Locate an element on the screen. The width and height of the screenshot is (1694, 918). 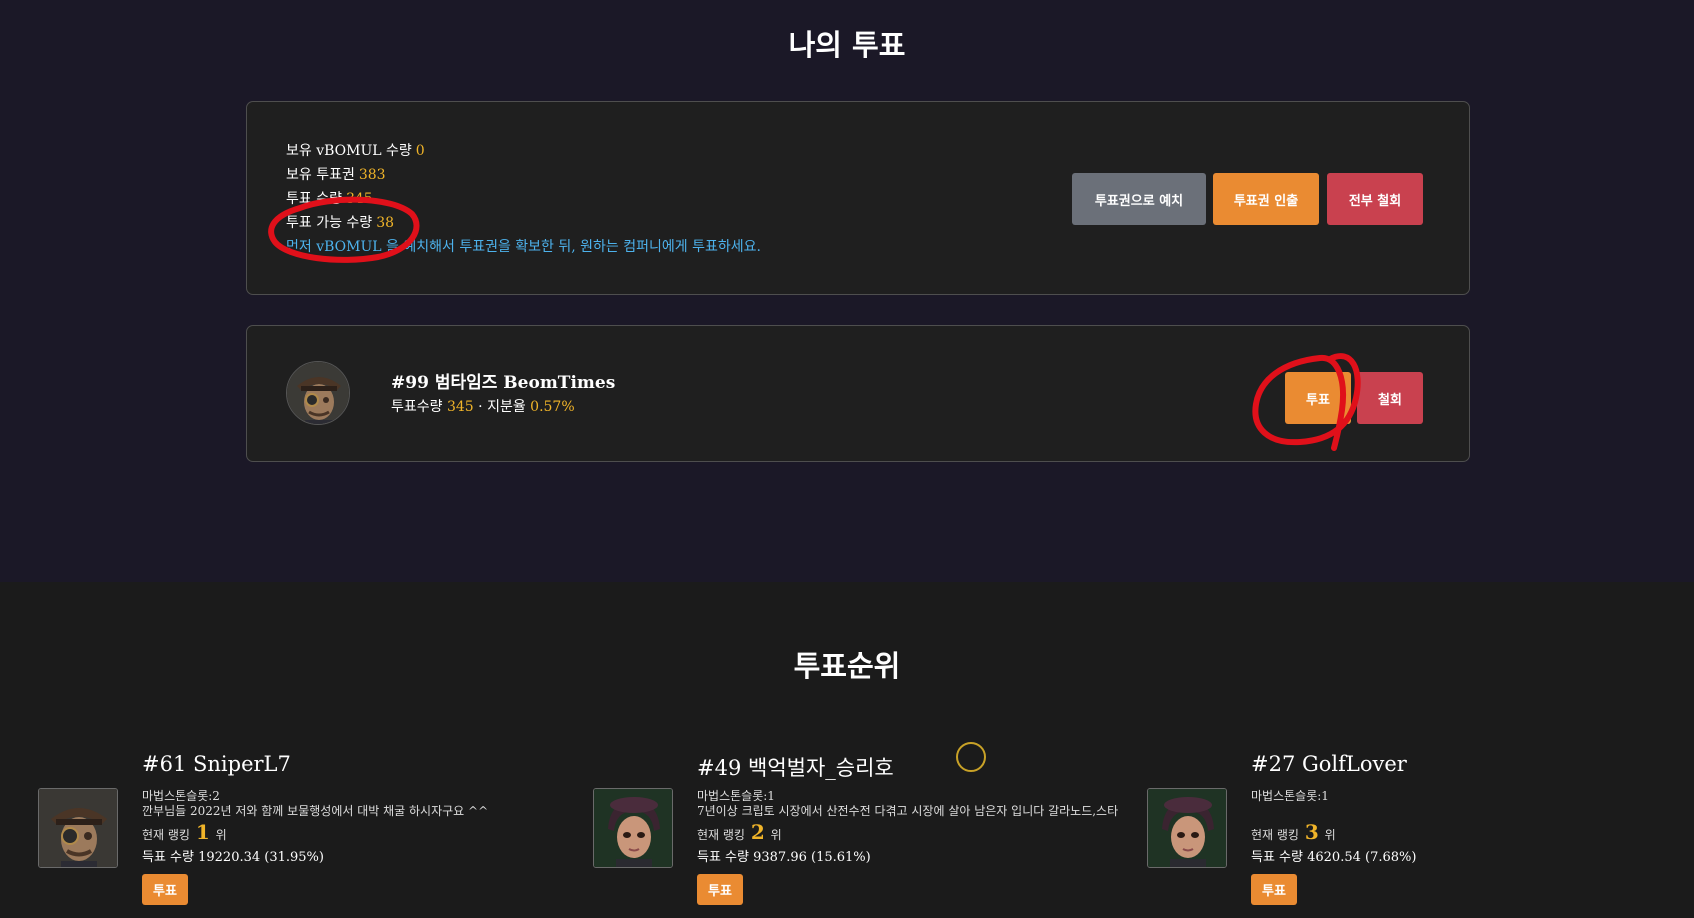
stat-label: 보유 투표권 is located at coordinates (320, 175).